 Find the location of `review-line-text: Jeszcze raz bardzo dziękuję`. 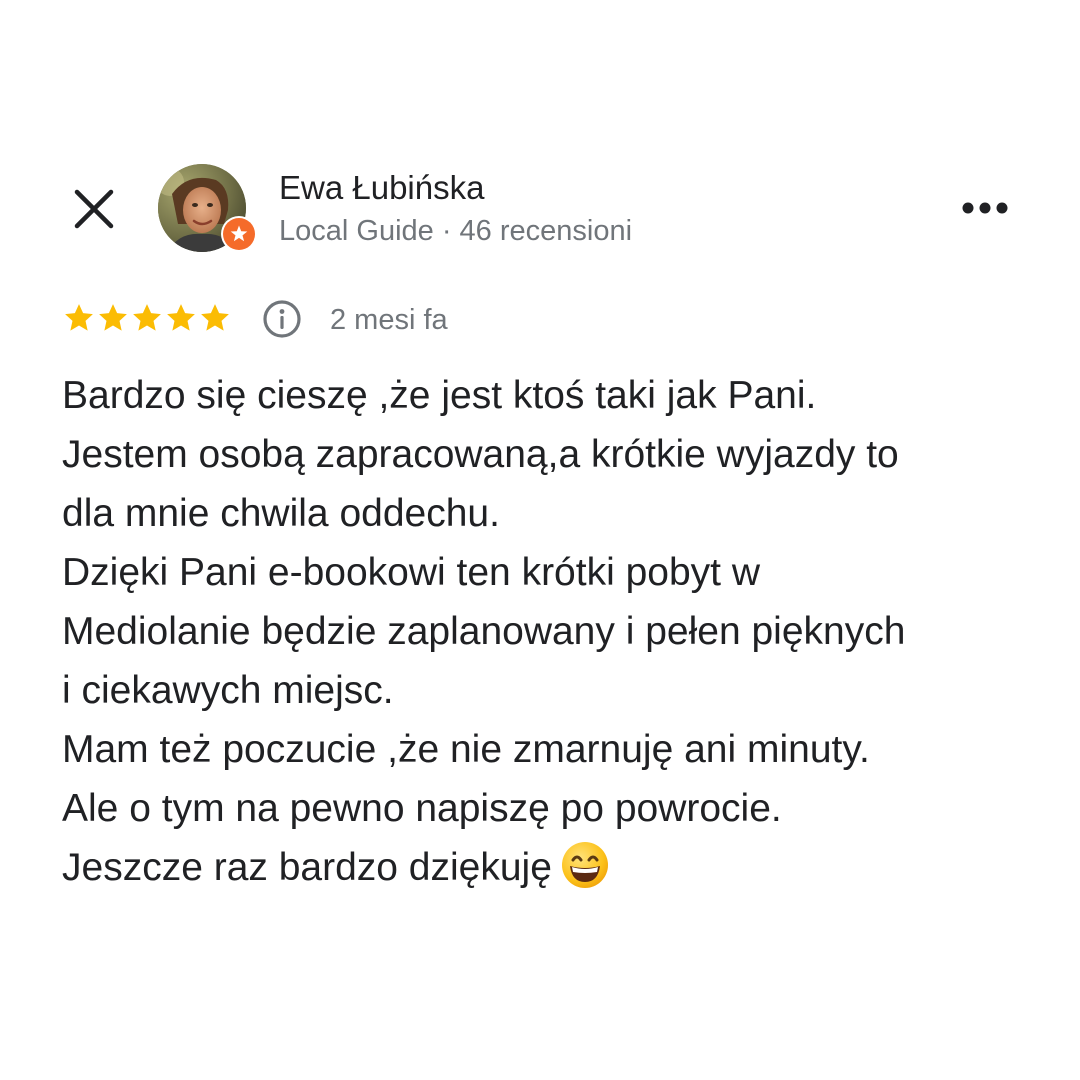

review-line-text: Jeszcze raz bardzo dziękuję is located at coordinates (307, 867).